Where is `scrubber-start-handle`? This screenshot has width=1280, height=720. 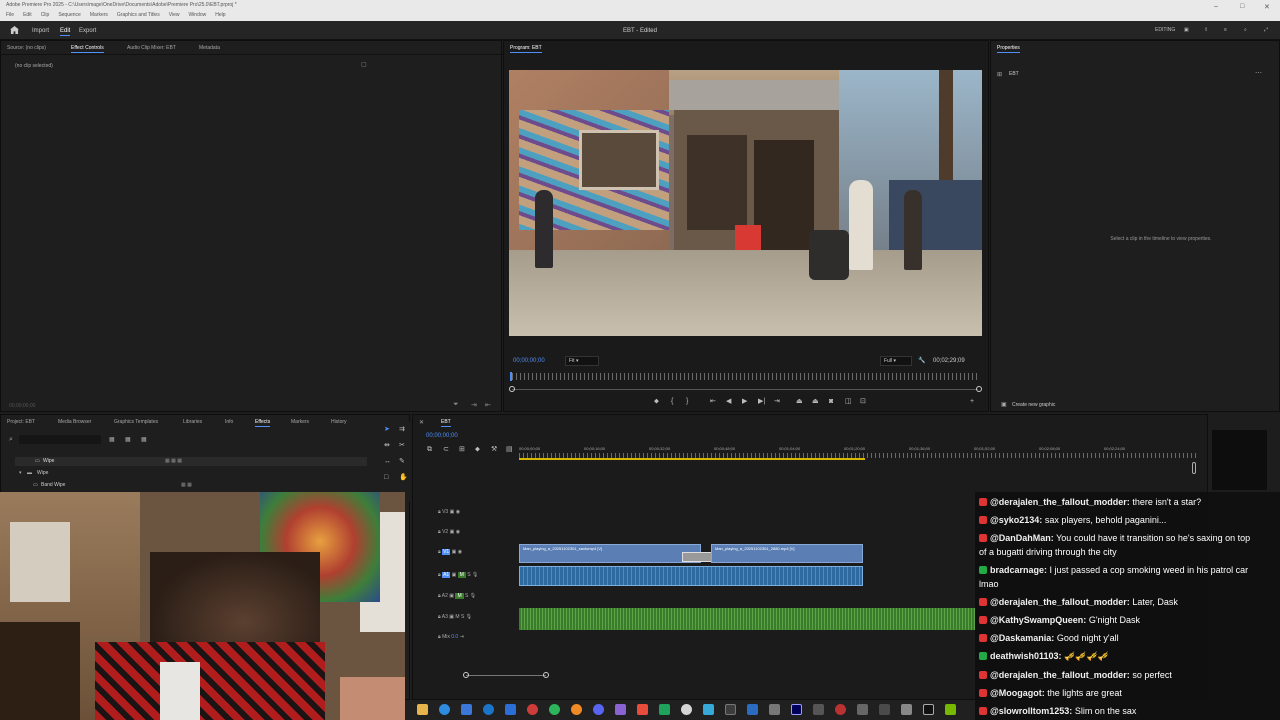
scrubber-start-handle is located at coordinates (512, 389).